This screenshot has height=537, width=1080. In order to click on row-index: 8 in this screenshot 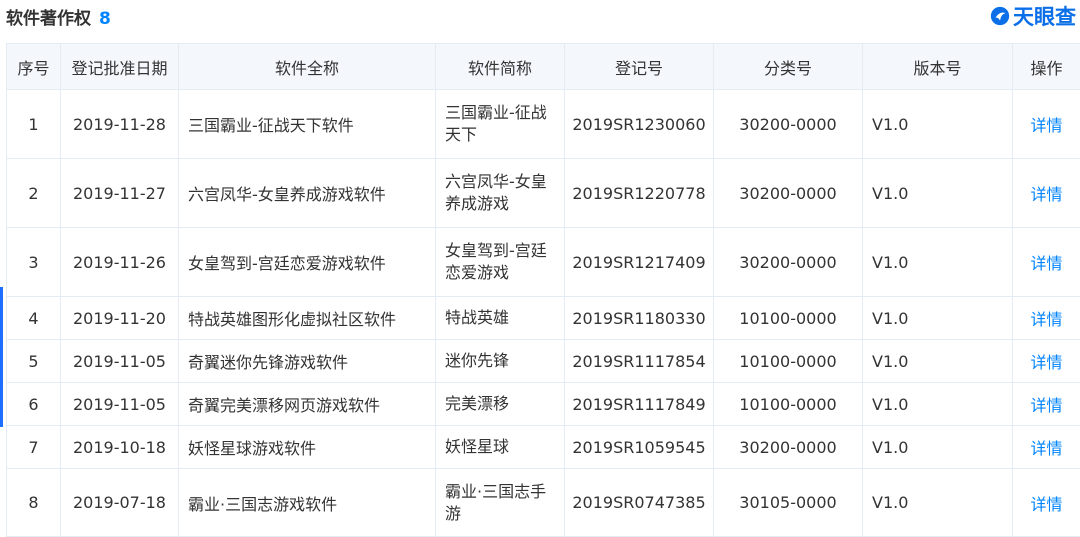, I will do `click(34, 503)`.